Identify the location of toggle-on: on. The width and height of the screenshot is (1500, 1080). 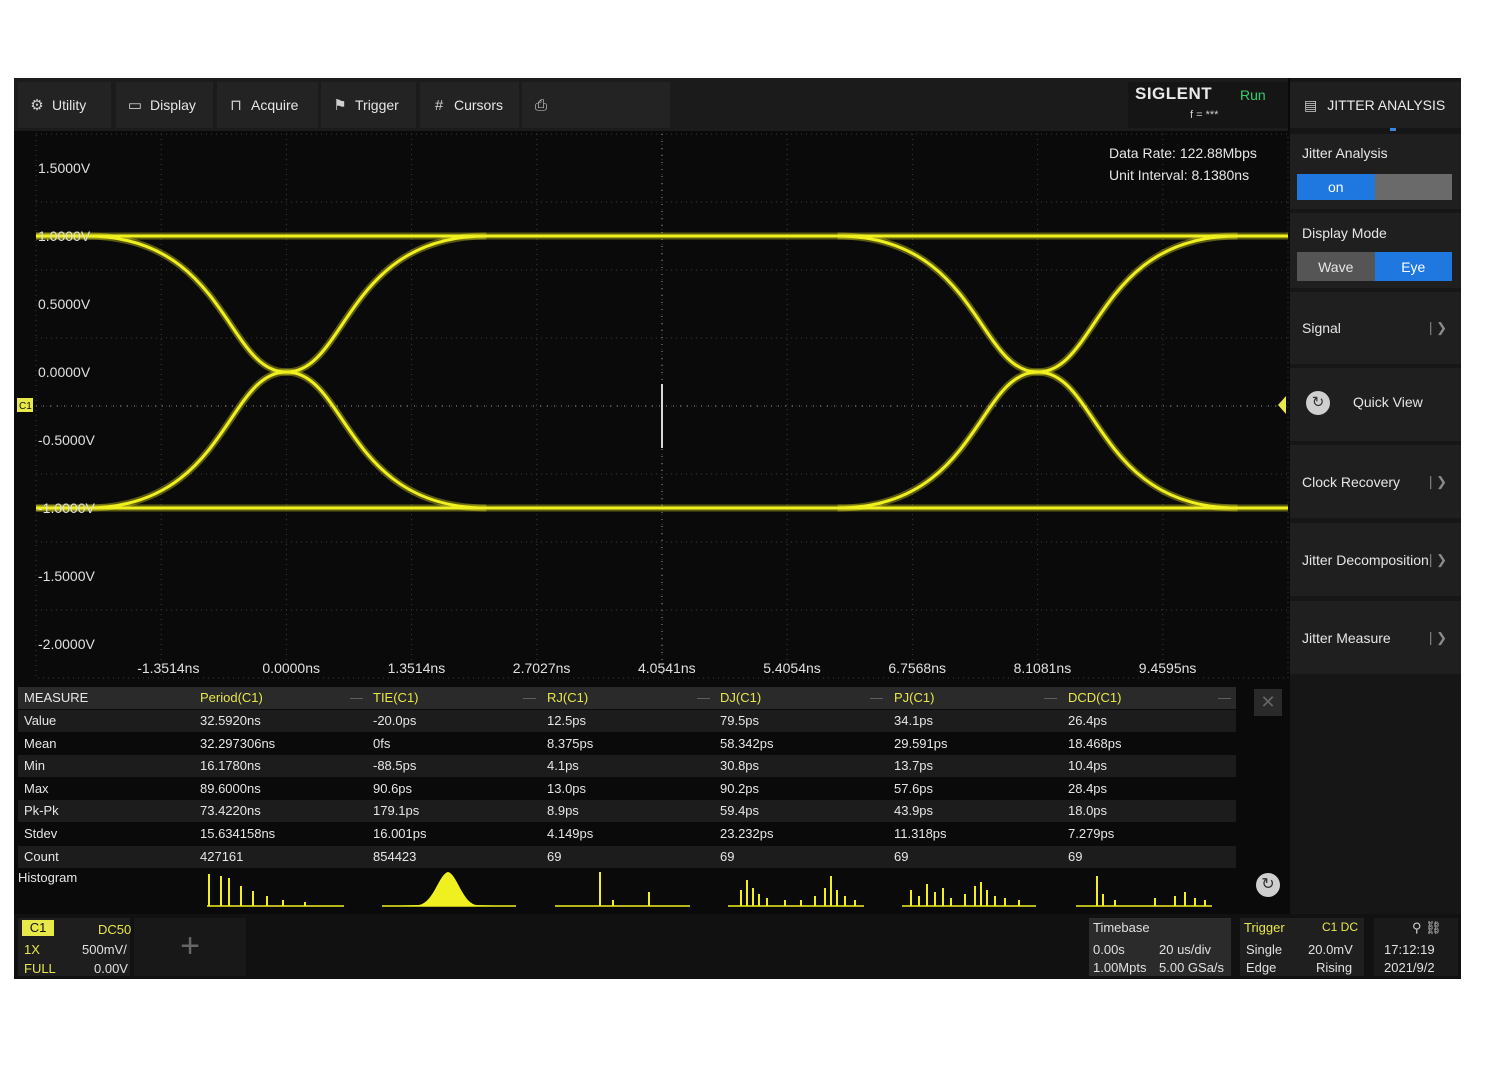
(1336, 187).